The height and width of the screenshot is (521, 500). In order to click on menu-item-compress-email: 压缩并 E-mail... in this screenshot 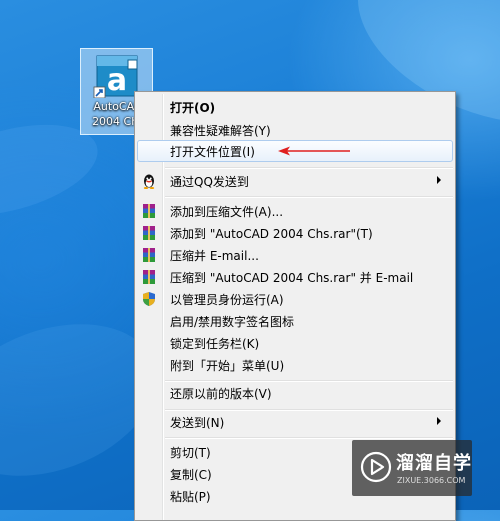, I will do `click(295, 255)`.